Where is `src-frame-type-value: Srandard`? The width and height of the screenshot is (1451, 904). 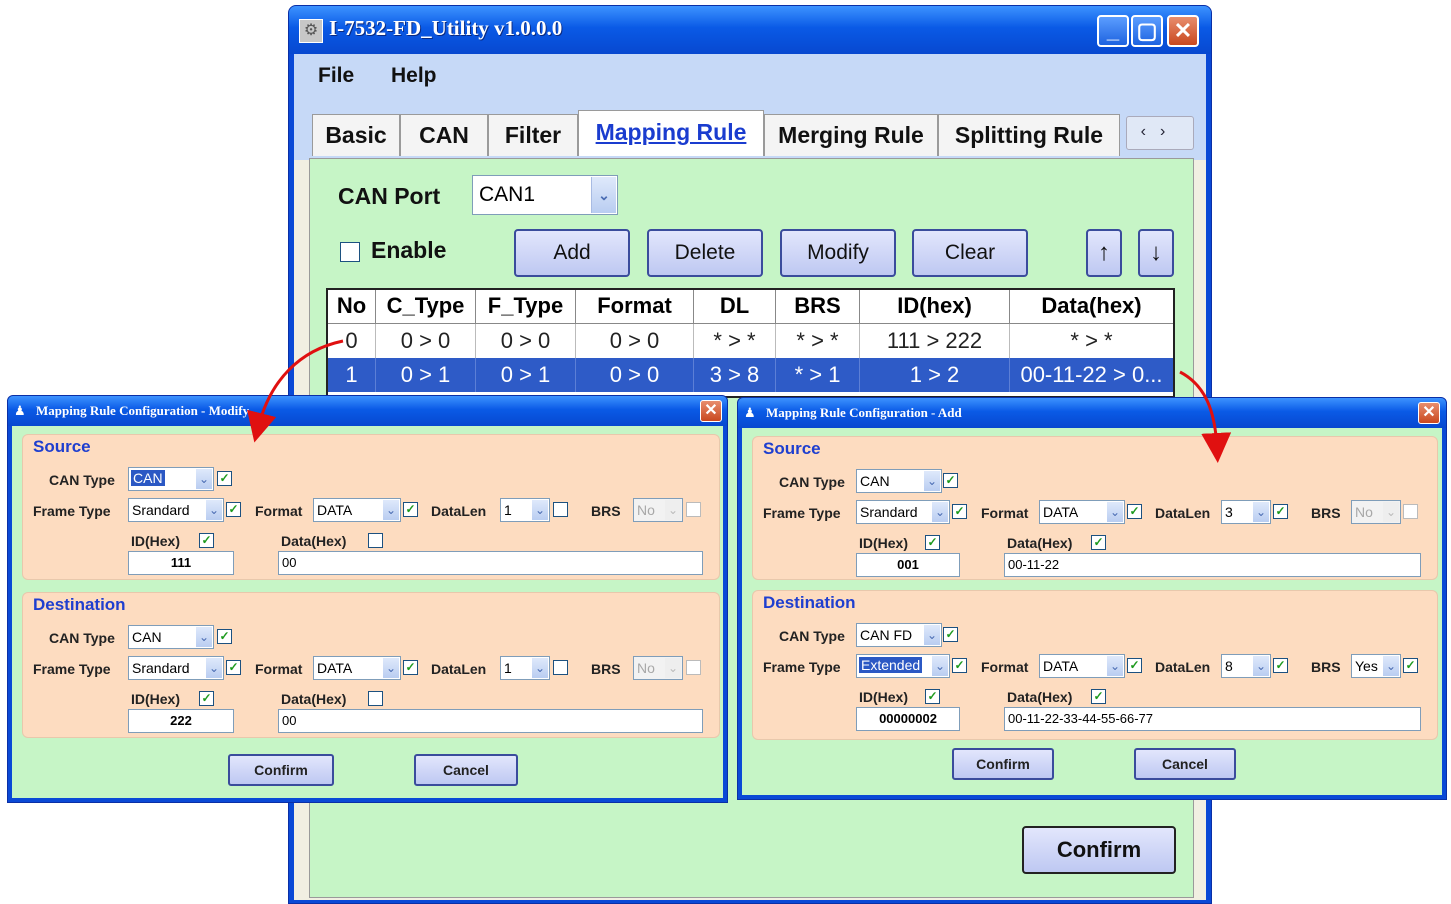
src-frame-type-value: Srandard is located at coordinates (889, 512).